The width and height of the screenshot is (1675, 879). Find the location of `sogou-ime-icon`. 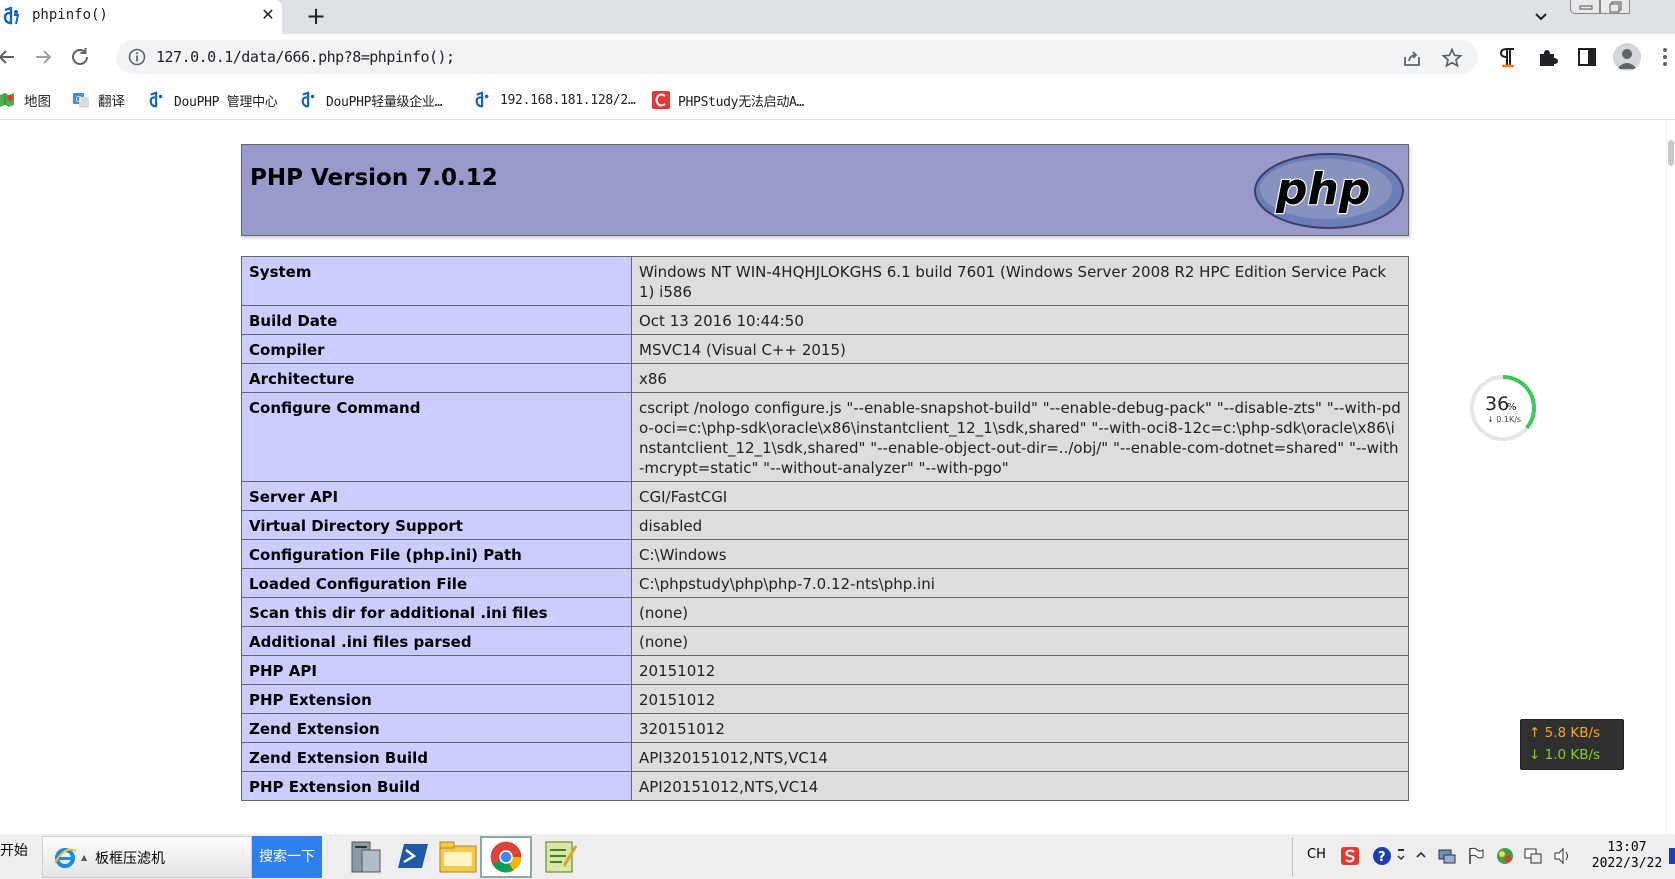

sogou-ime-icon is located at coordinates (1350, 856).